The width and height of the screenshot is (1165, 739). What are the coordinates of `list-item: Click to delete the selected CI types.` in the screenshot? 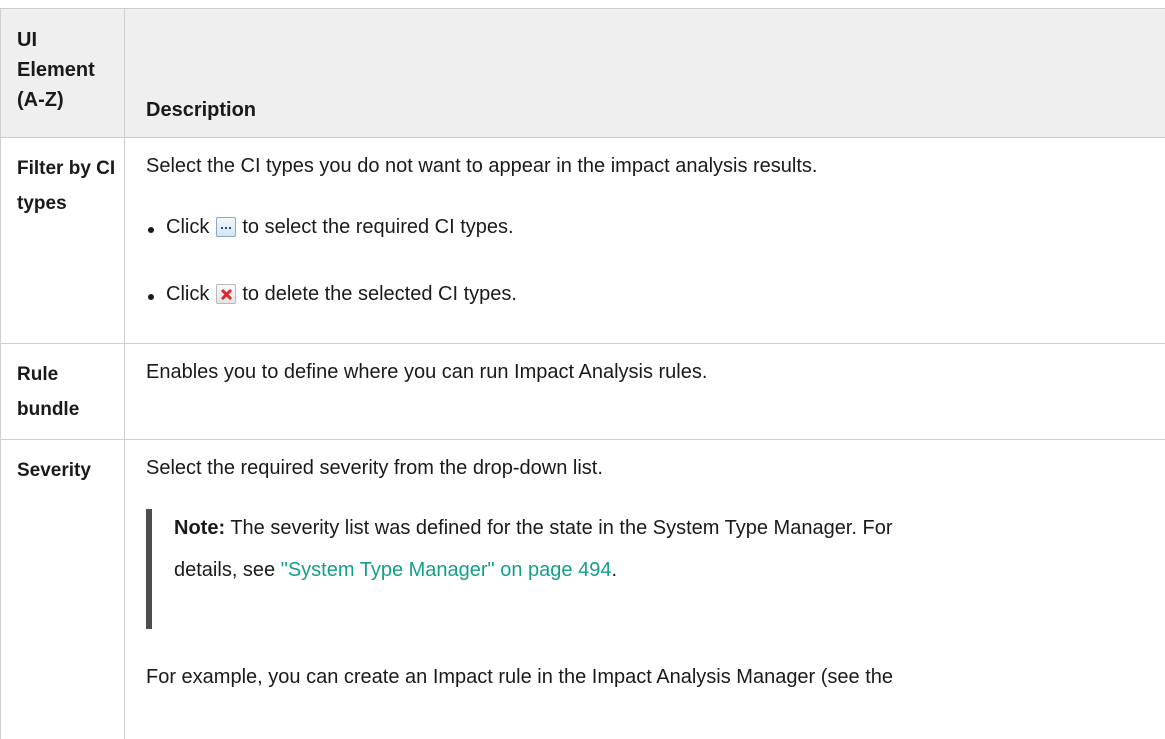 It's located at (332, 294).